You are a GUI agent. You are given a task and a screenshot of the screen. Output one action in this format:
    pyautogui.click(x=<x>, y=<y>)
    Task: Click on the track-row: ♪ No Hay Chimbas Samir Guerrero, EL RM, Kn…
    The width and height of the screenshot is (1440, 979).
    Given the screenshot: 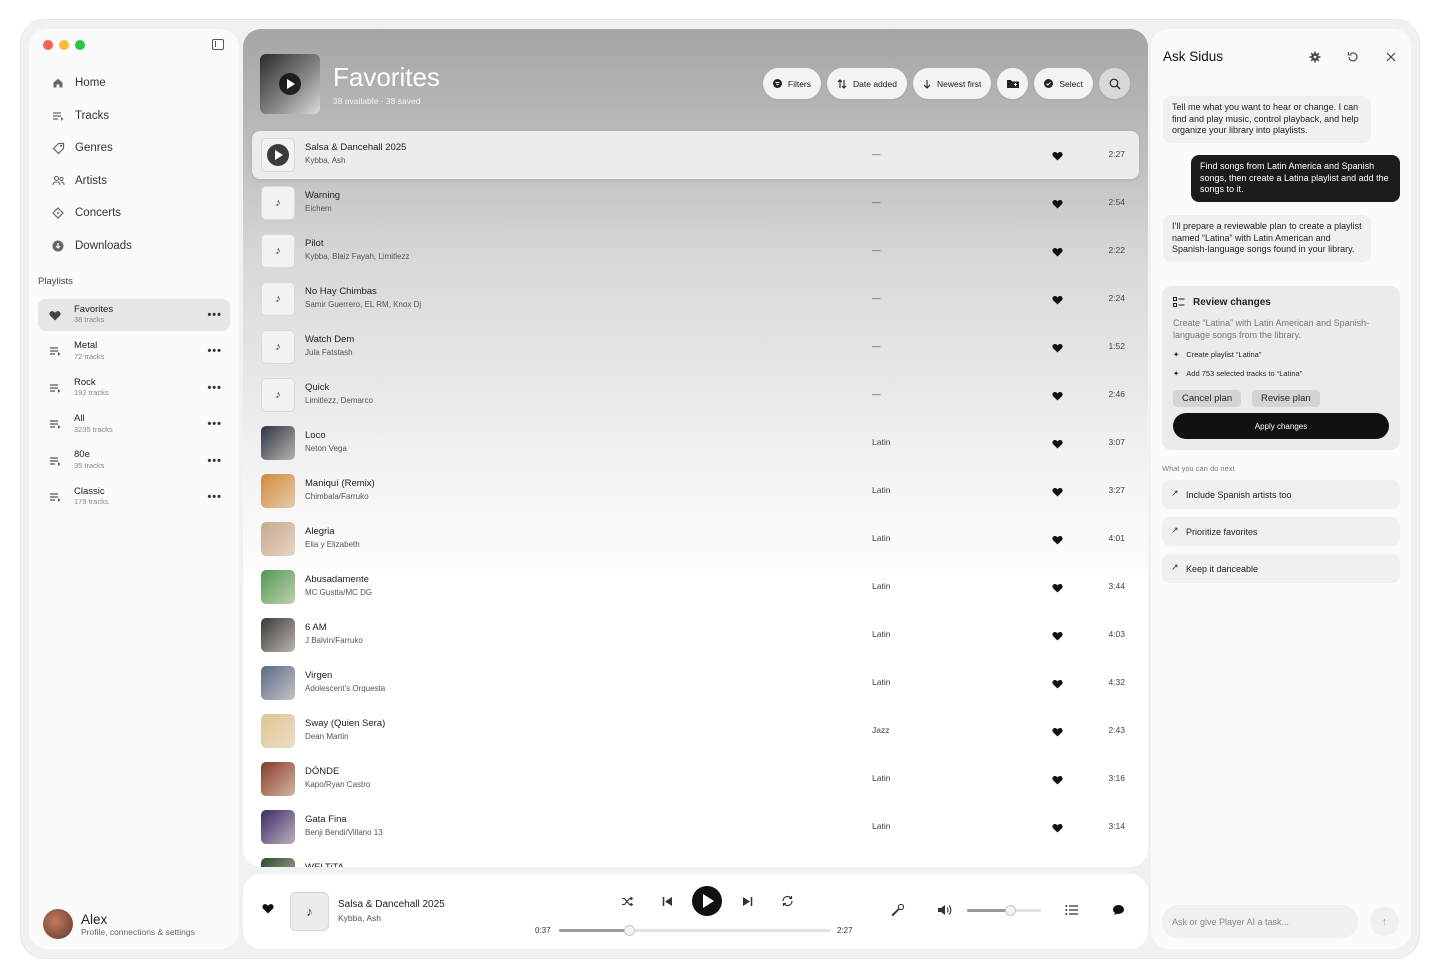 What is the action you would take?
    pyautogui.click(x=695, y=299)
    